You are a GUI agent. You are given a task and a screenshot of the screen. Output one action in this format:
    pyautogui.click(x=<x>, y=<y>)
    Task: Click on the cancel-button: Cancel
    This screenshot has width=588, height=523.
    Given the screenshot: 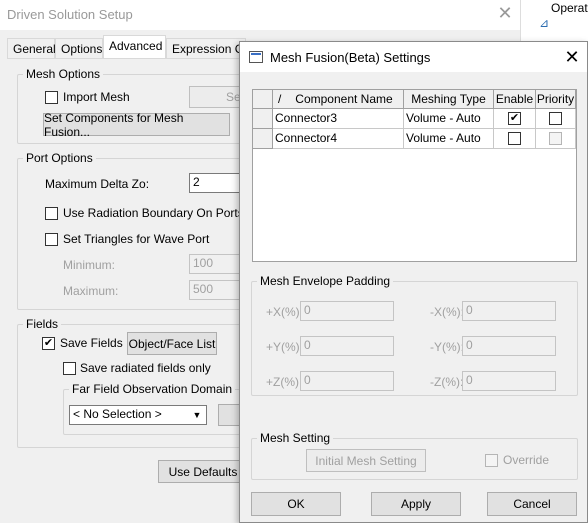 What is the action you would take?
    pyautogui.click(x=532, y=504)
    